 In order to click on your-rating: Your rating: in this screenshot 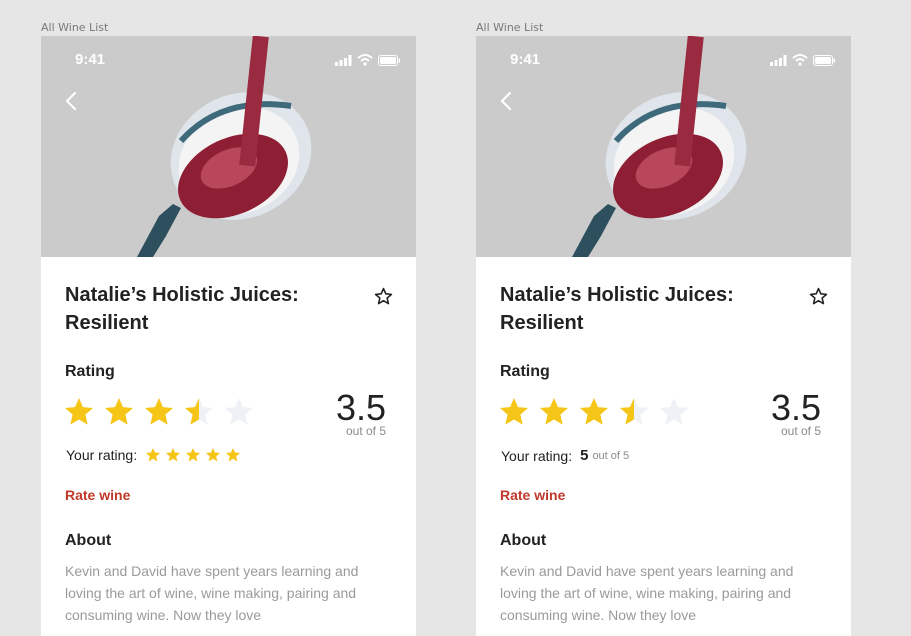, I will do `click(153, 455)`.